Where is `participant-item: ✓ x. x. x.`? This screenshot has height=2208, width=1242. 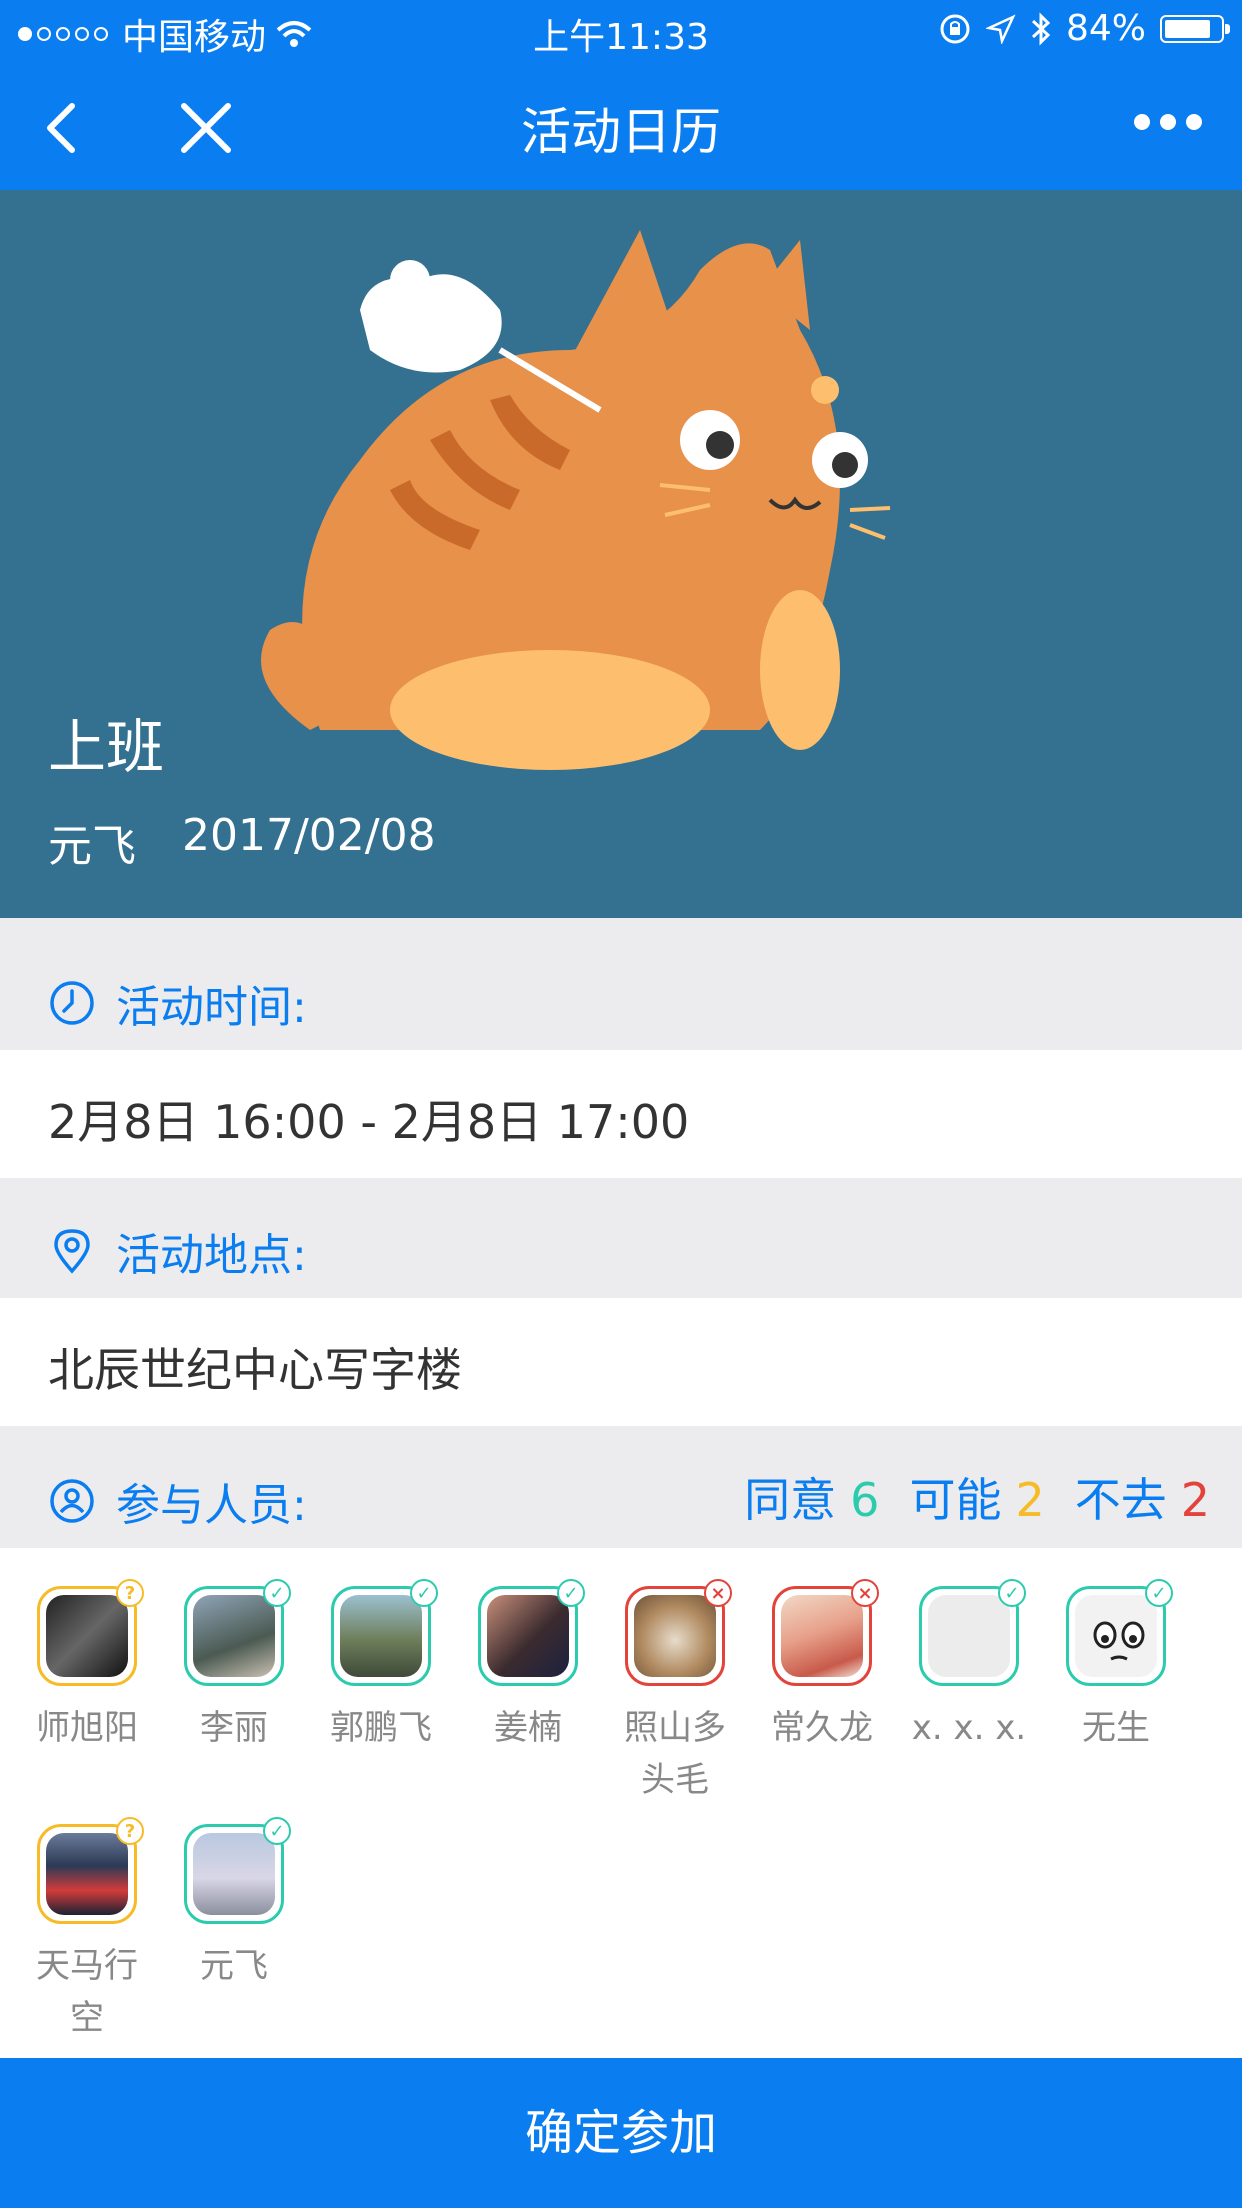
participant-item: ✓ x. x. x. is located at coordinates (969, 1666).